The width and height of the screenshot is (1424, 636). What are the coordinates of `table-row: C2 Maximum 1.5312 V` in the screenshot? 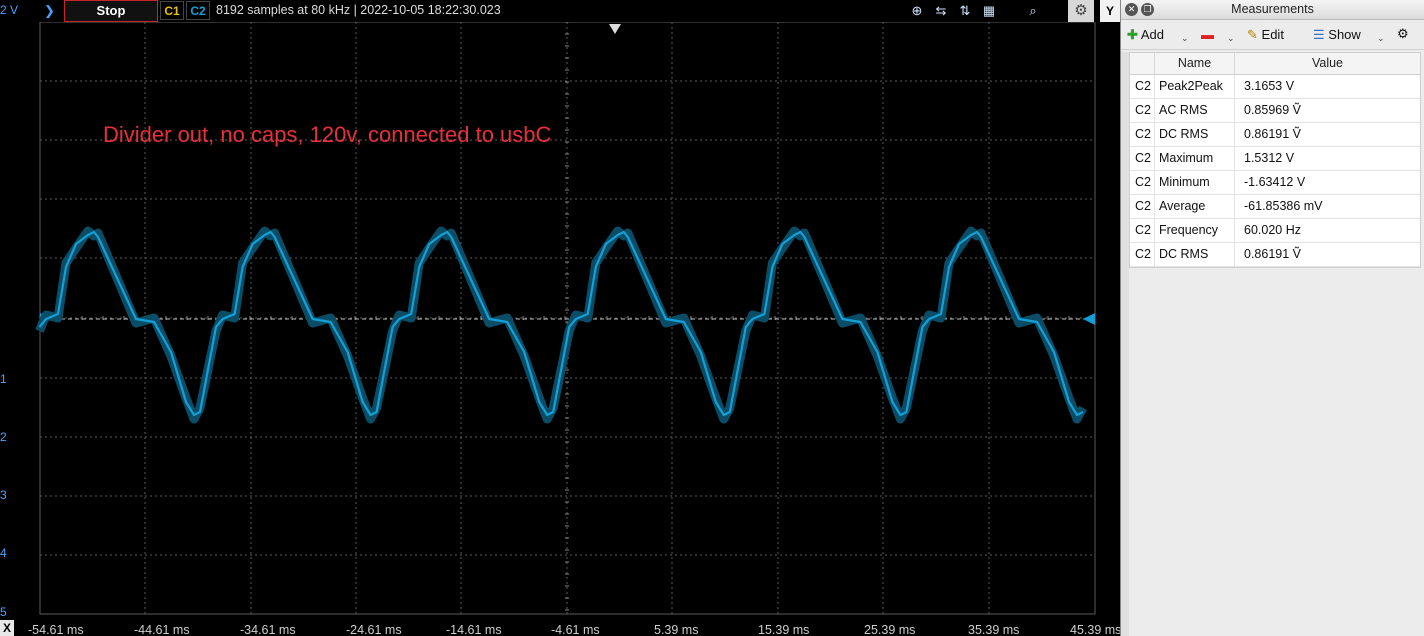 It's located at (1275, 159).